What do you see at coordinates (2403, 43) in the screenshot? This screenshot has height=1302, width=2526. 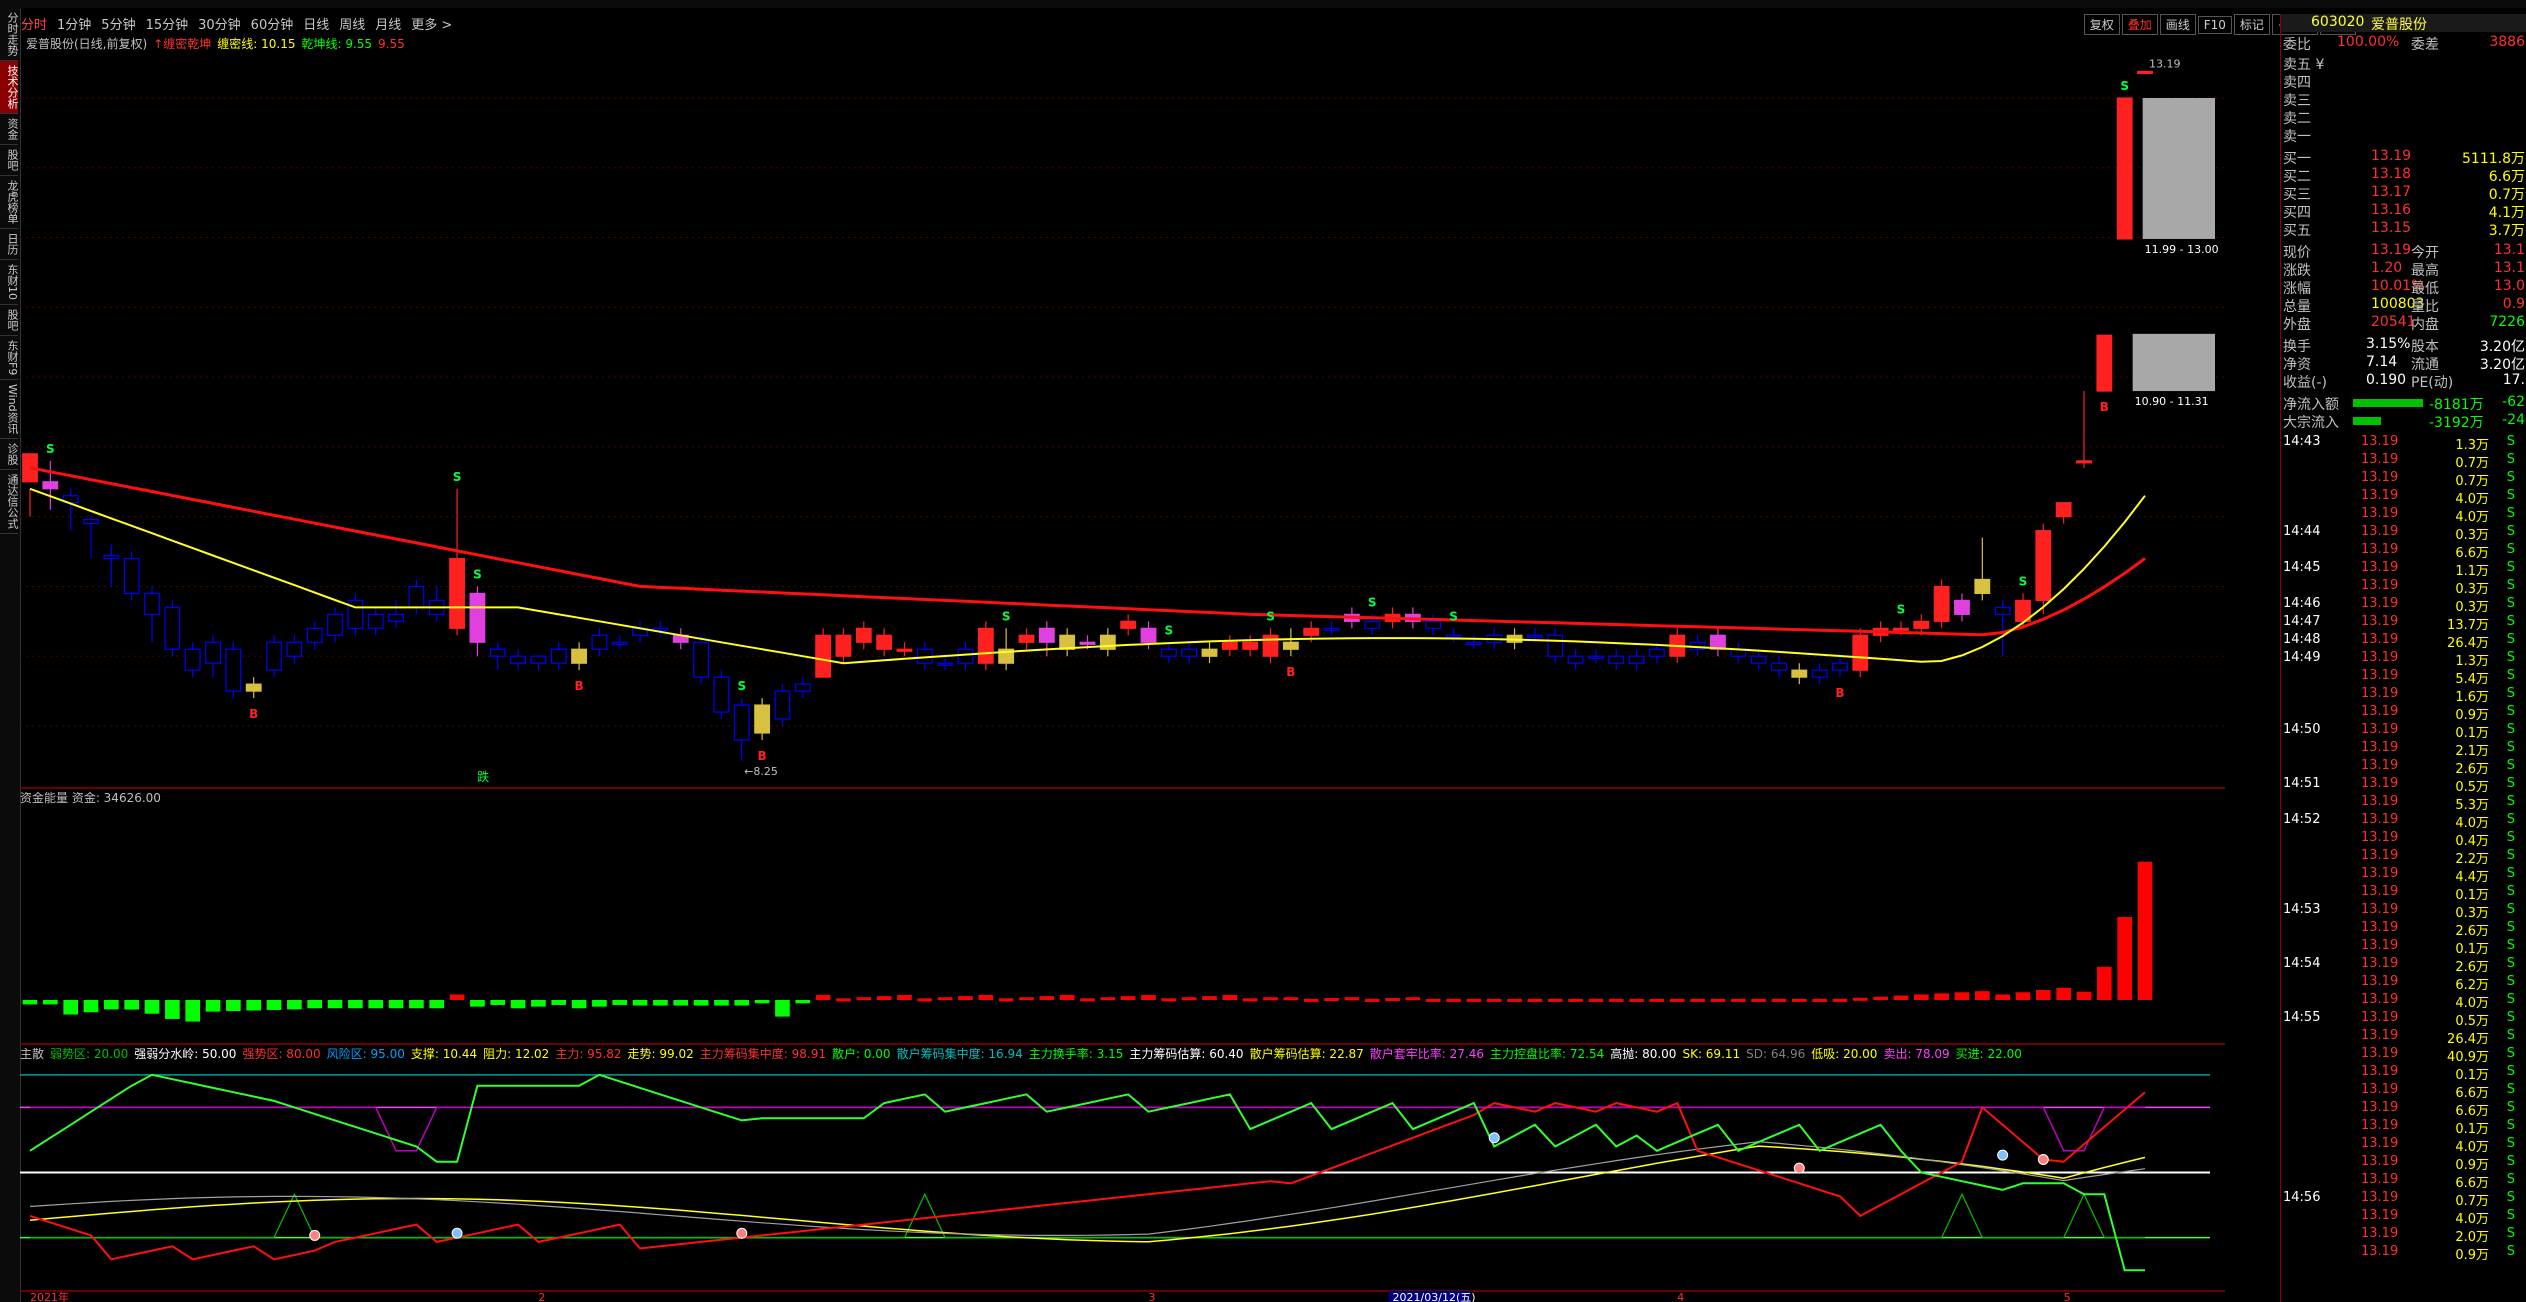 I see `weibi-row: 委比 100.00% 委差 3886` at bounding box center [2403, 43].